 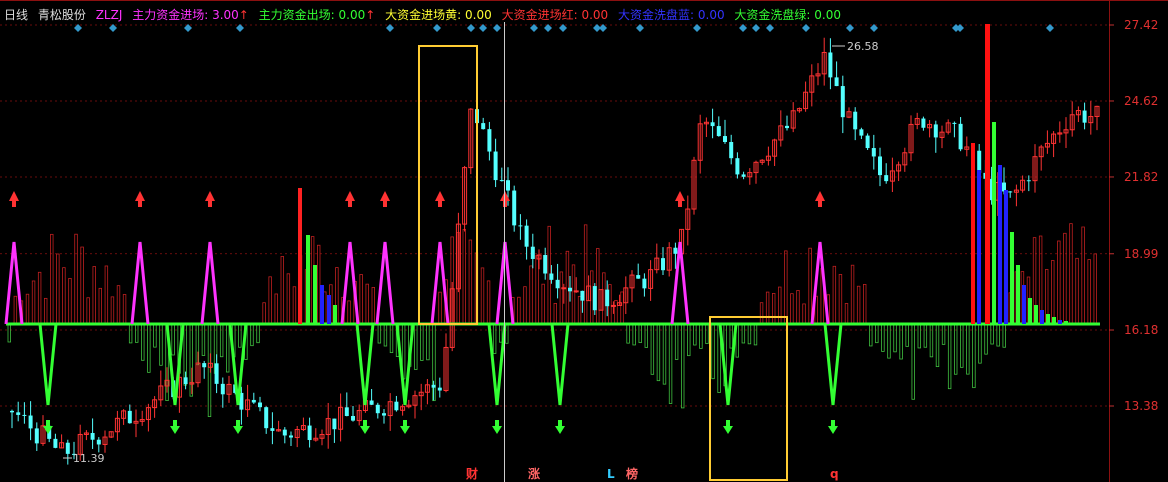 What do you see at coordinates (534, 473) in the screenshot?
I see `event-mark: 涨` at bounding box center [534, 473].